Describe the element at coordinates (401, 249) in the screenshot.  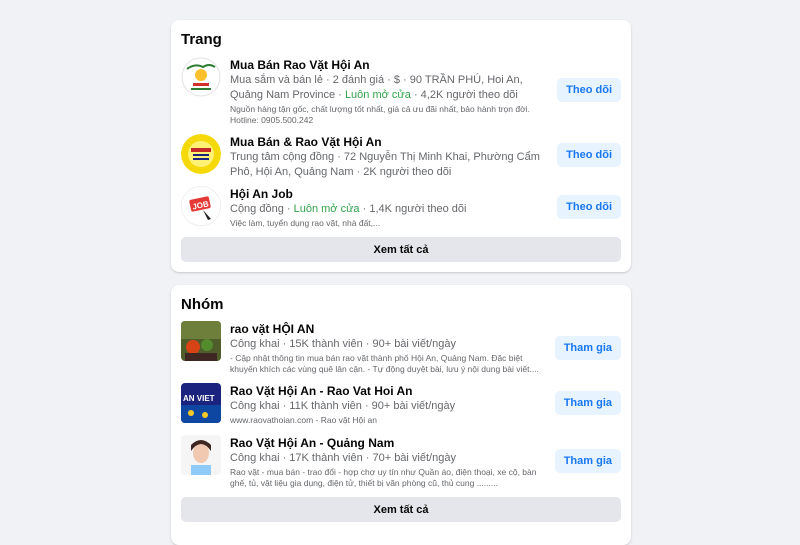
I see `see-all-pages-button: Xem tất cả` at that location.